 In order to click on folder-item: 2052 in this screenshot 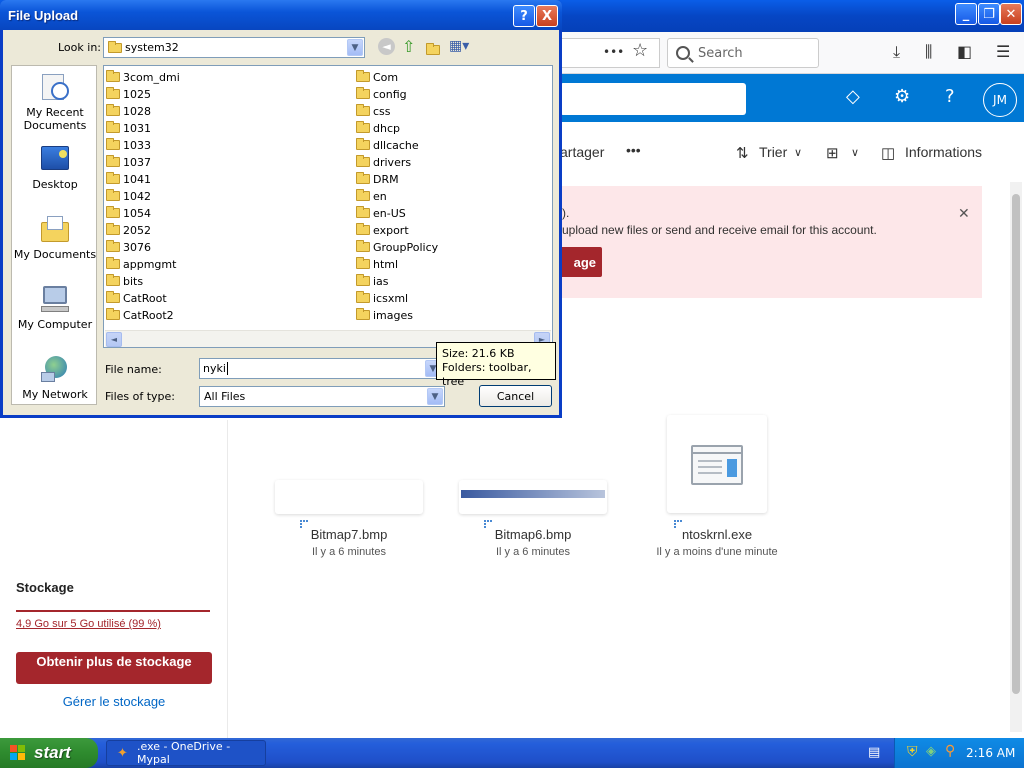, I will do `click(128, 230)`.